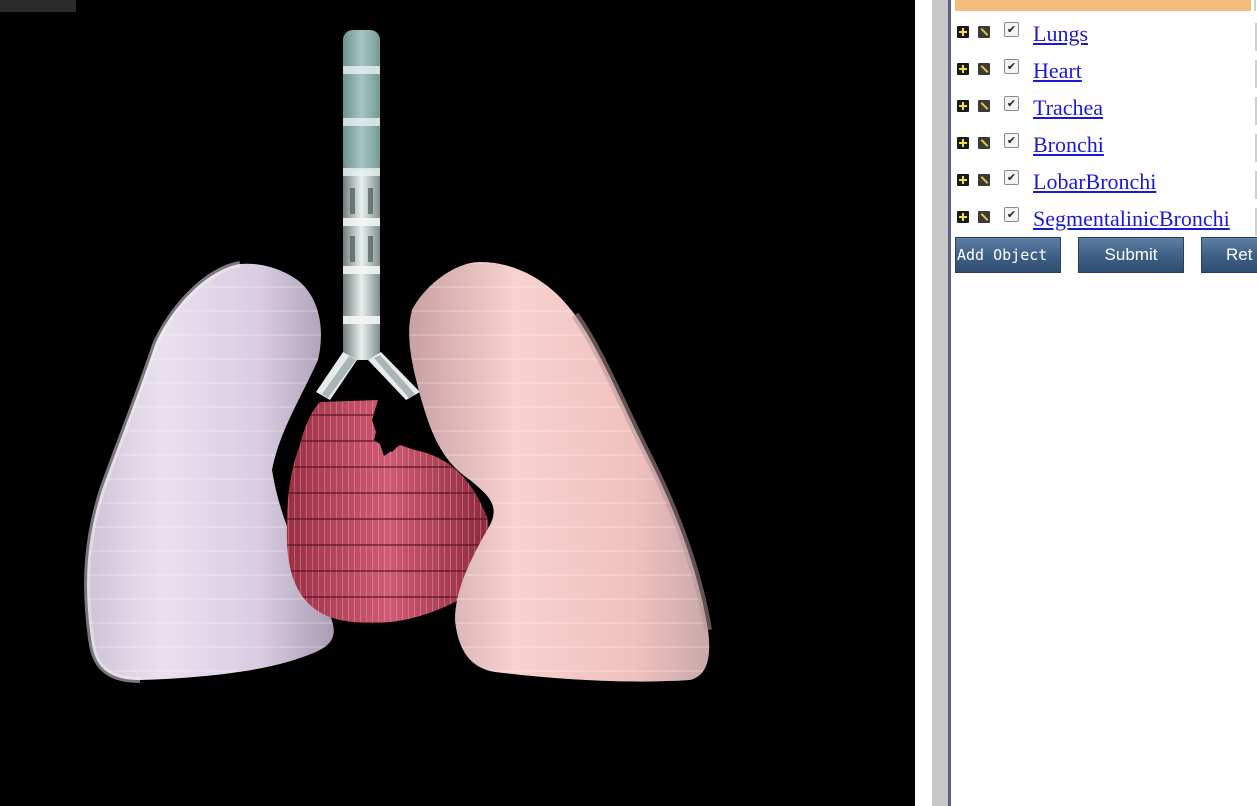 Image resolution: width=1257 pixels, height=806 pixels. I want to click on object-row-bronchi: ✔ Bronchi, so click(1104, 145).